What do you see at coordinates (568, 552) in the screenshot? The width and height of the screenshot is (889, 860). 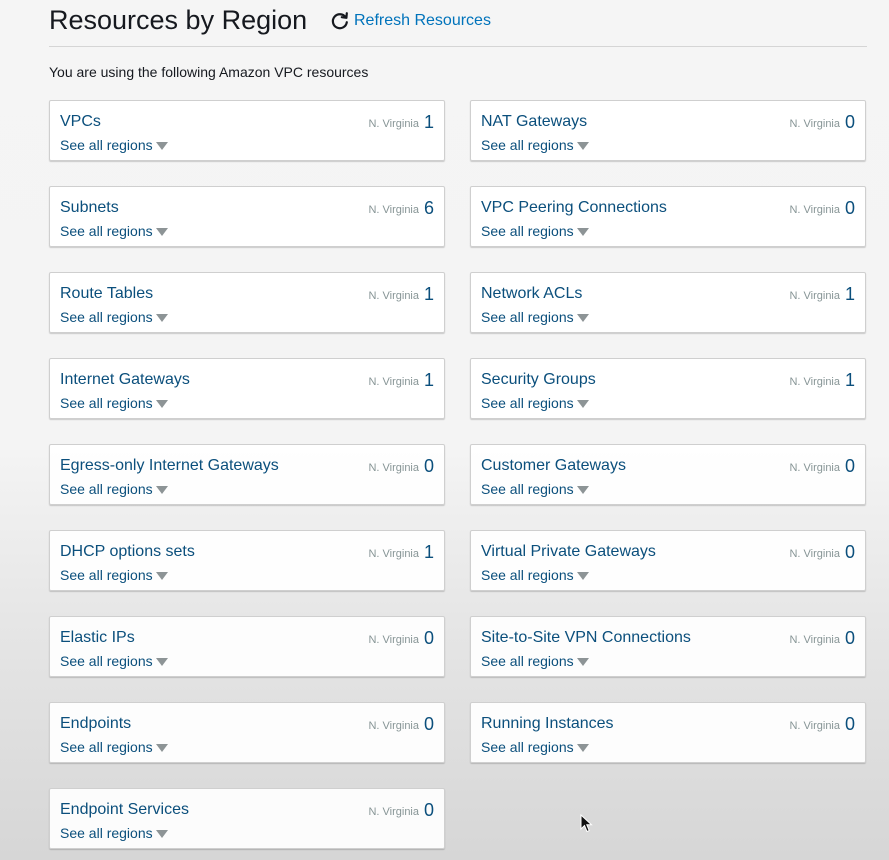 I see `resource-name-link: Virtual Private Gateways` at bounding box center [568, 552].